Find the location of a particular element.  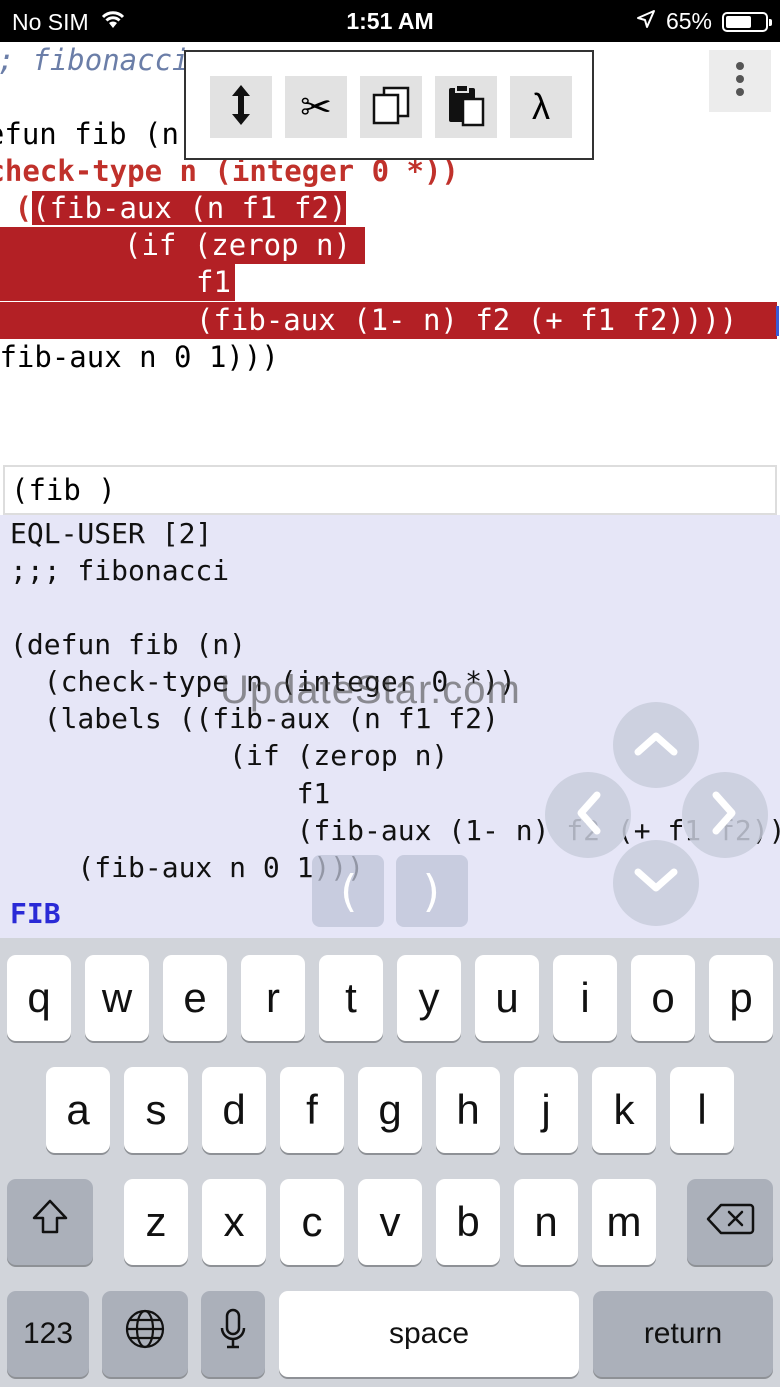

key-j: j is located at coordinates (546, 1110).